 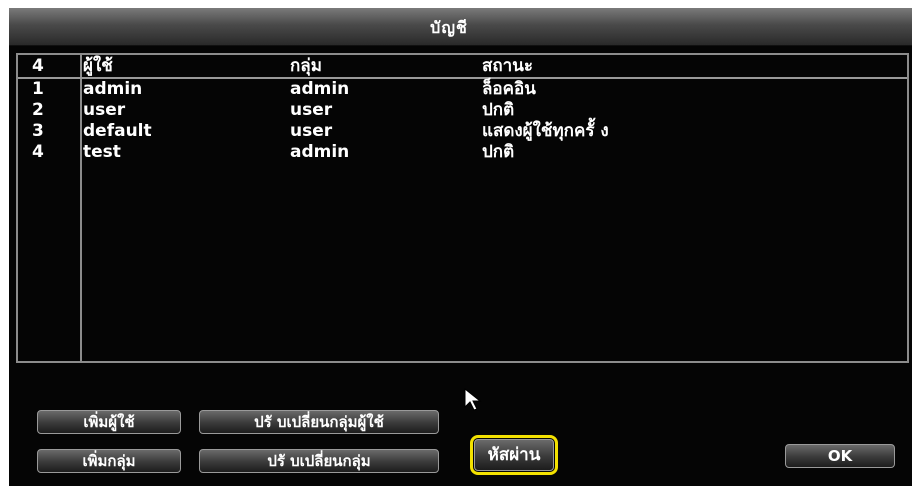 I want to click on modify-user-button: ปรั บเปลี่ยนกลุ่มผู้ใช้, so click(x=319, y=422).